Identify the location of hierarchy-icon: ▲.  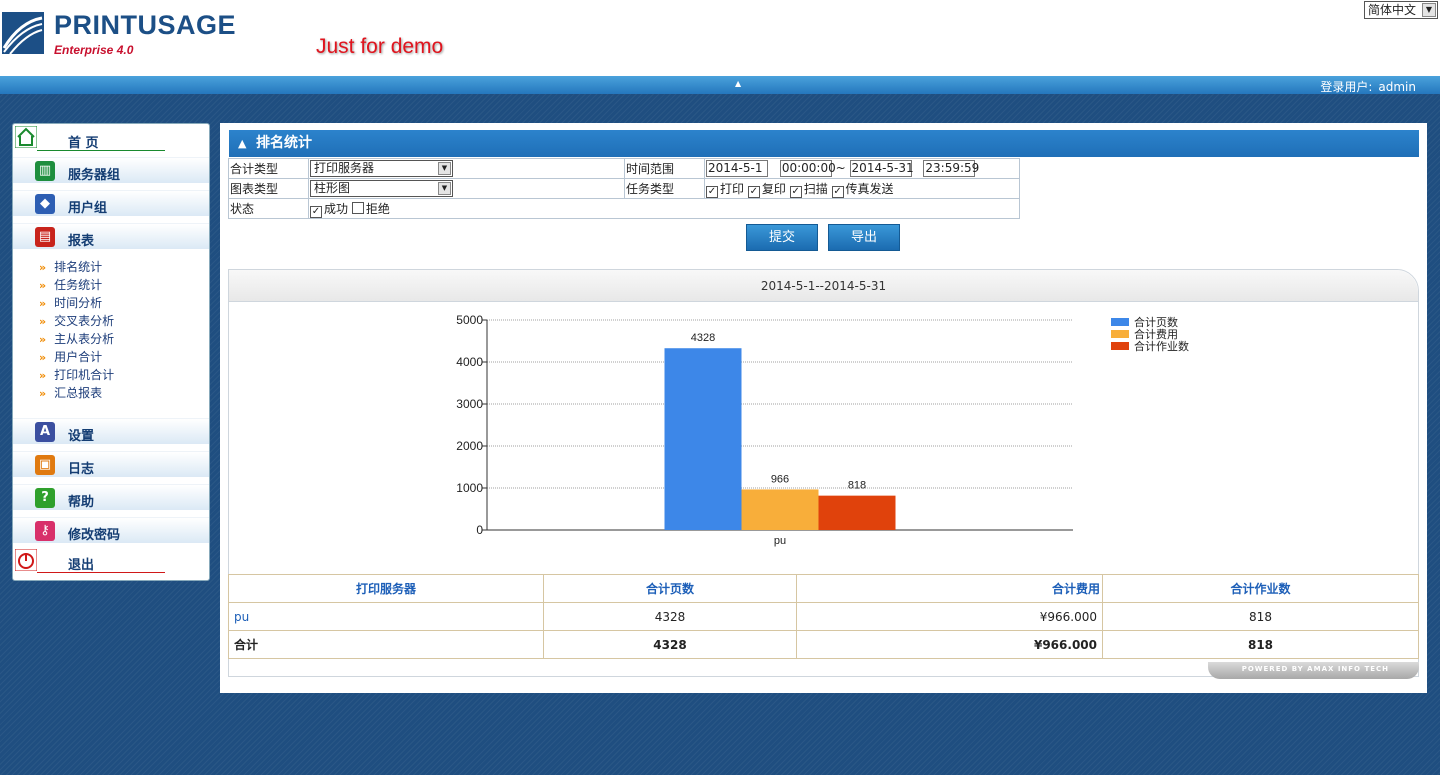
(242, 143).